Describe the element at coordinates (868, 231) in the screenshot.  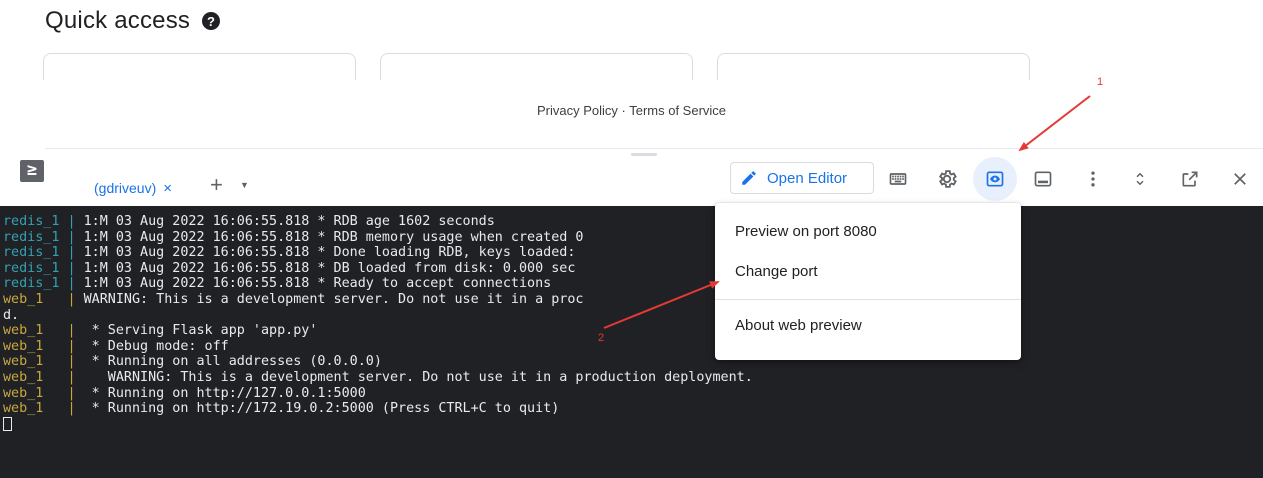
I see `menu-item-preview-port: Preview on port 8080` at that location.